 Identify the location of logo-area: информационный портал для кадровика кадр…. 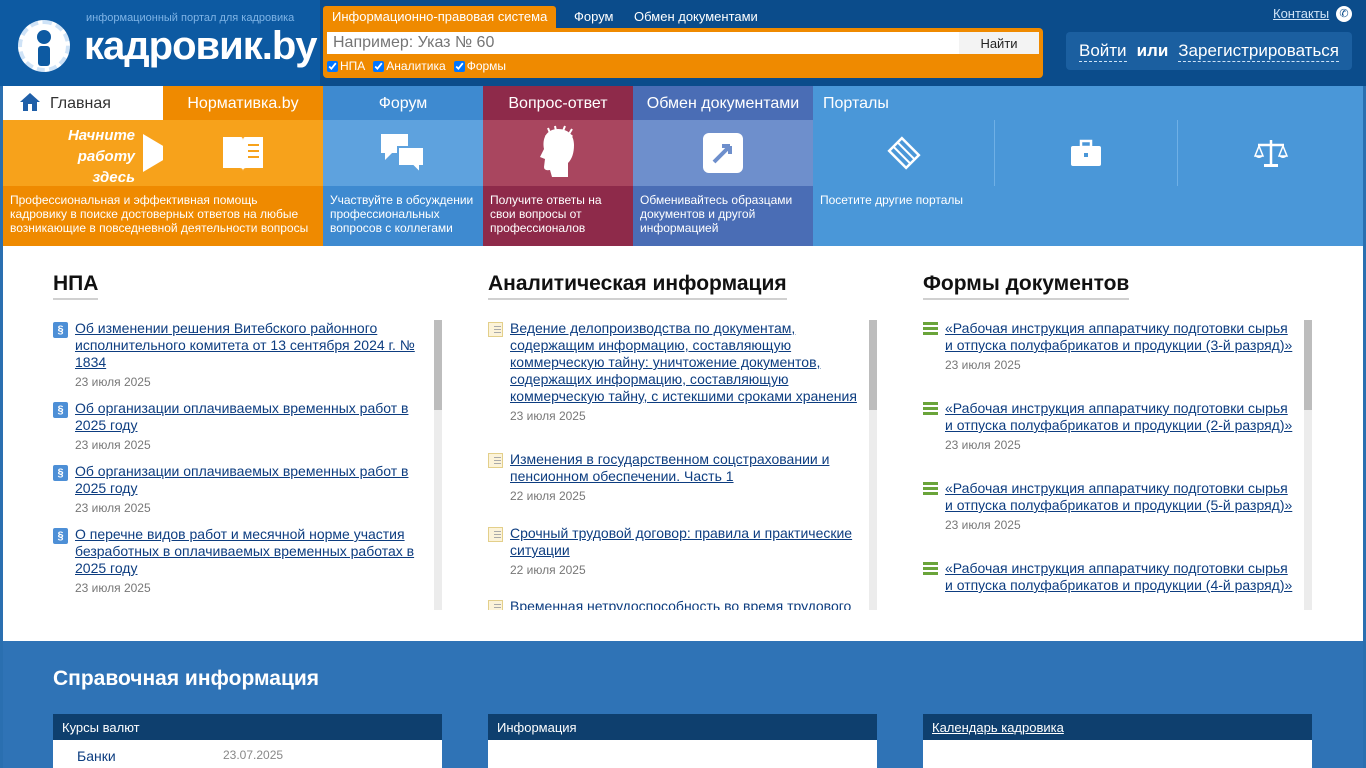
(160, 43).